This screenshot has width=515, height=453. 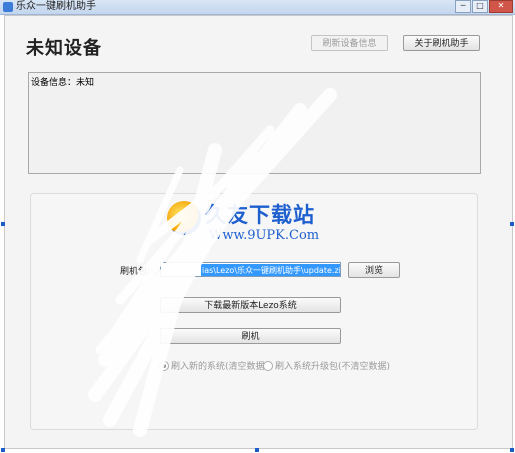 I want to click on download-system-button: 下载最新版本Lezo系统, so click(x=250, y=305).